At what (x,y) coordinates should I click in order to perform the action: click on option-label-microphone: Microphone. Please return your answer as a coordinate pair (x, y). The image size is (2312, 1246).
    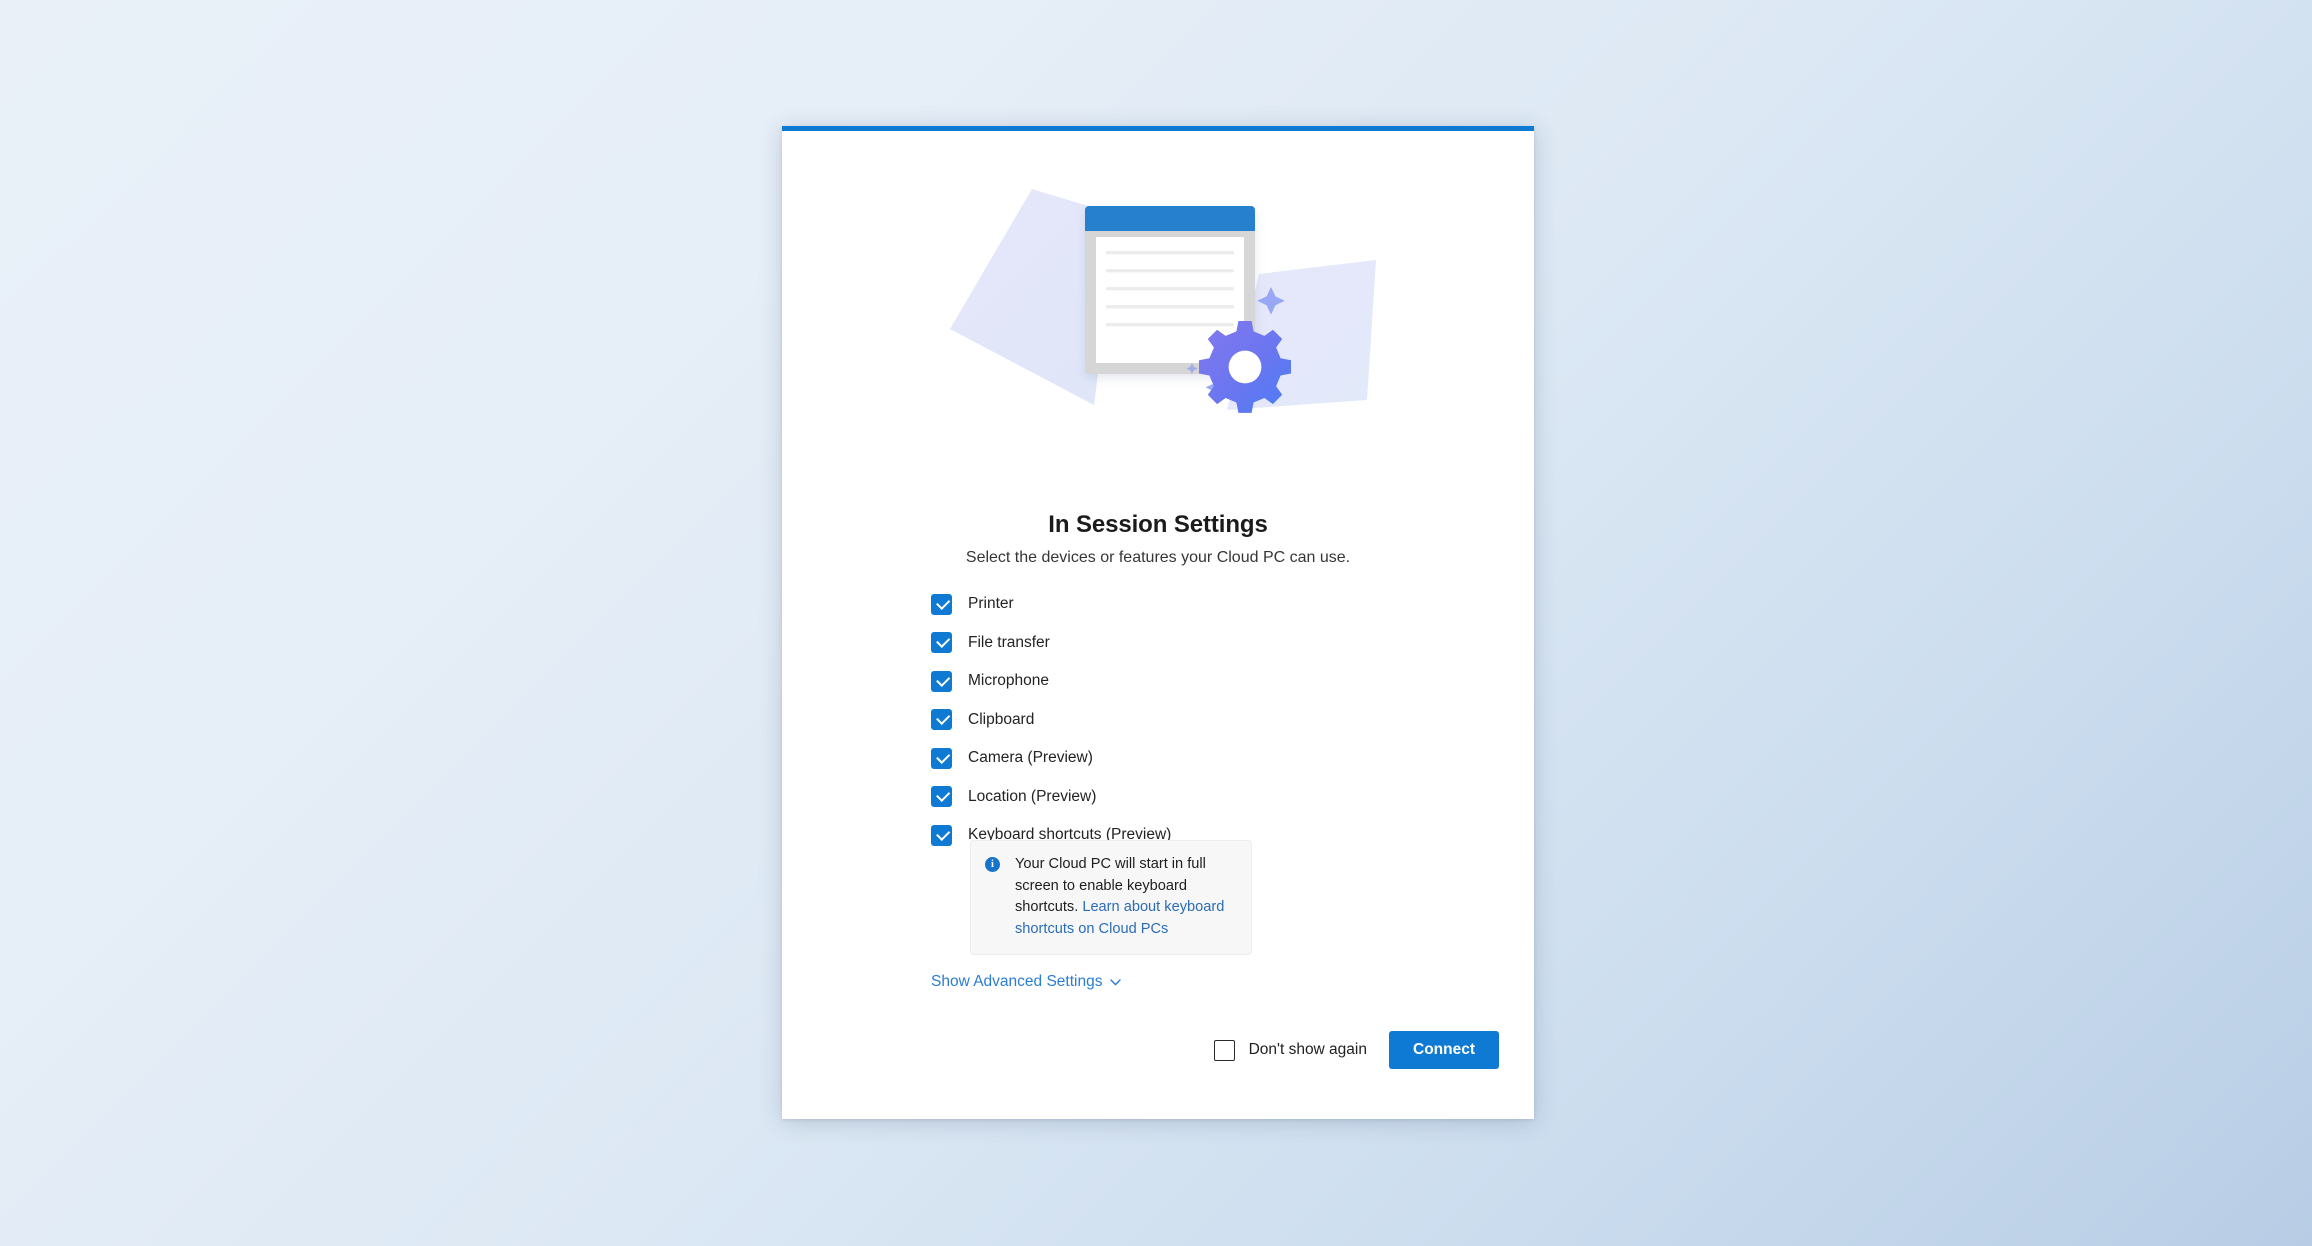
    Looking at the image, I should click on (1008, 680).